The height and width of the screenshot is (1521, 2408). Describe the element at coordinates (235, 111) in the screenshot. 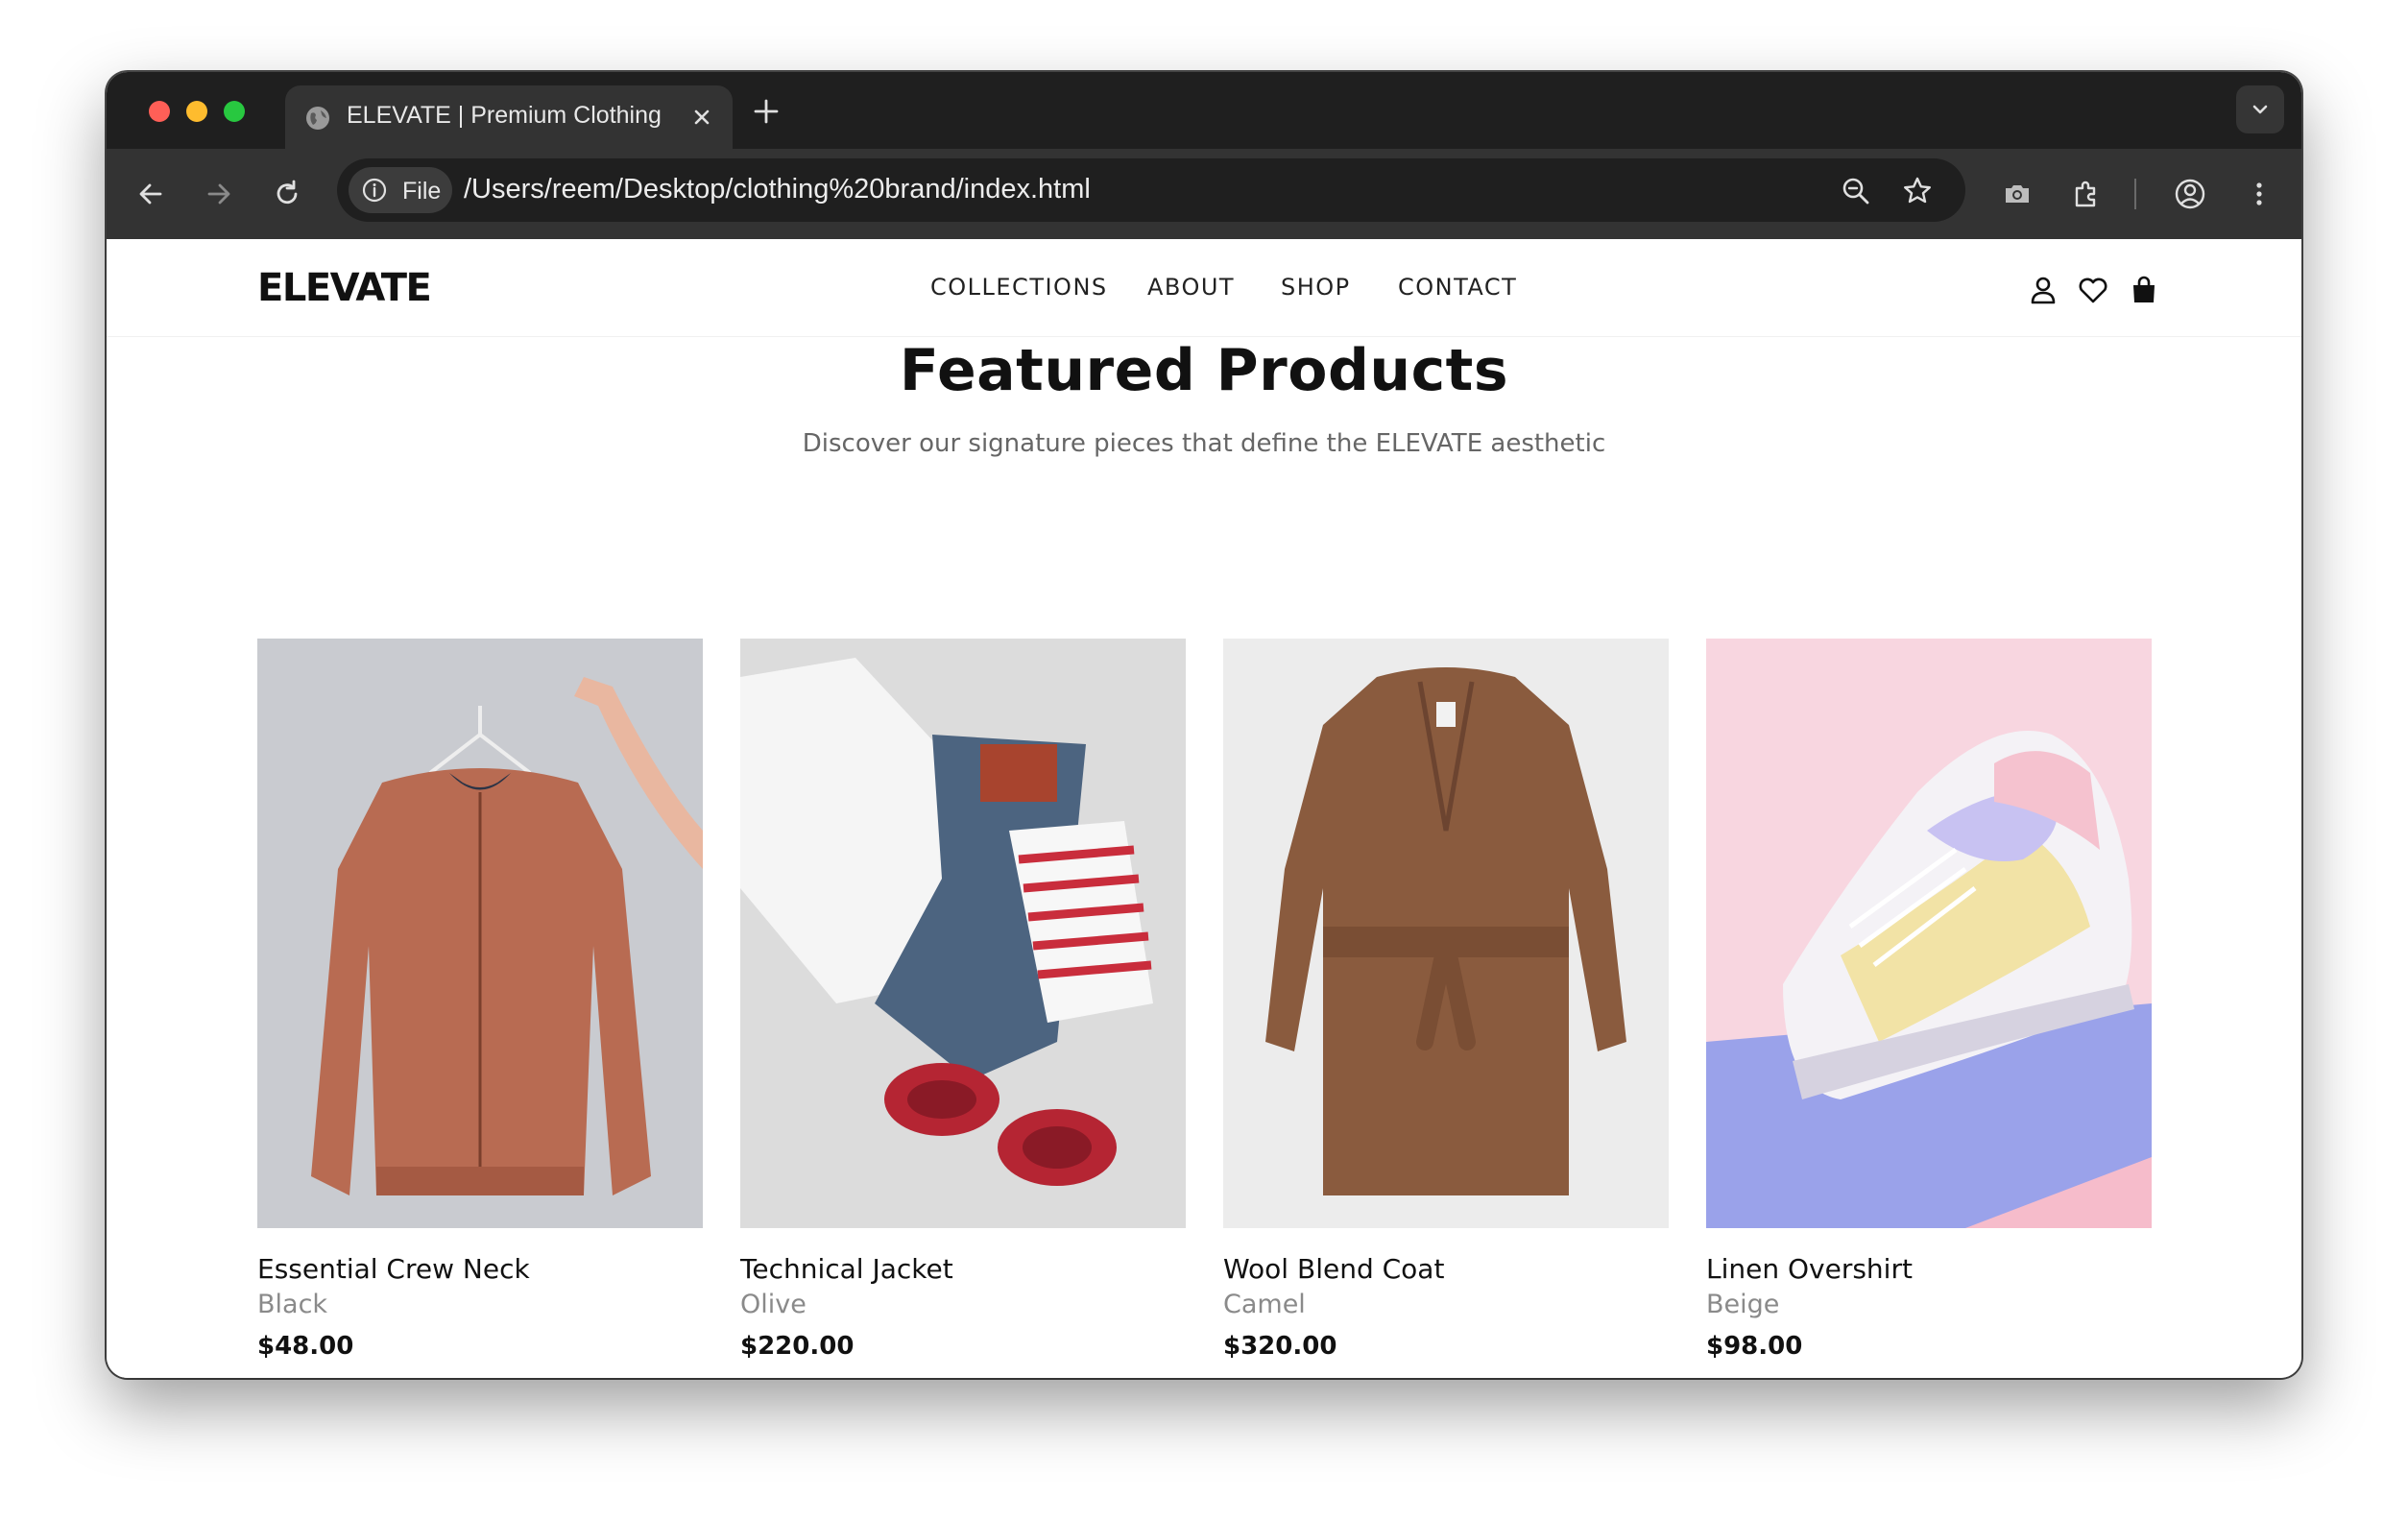

I see `maximize-window-button` at that location.